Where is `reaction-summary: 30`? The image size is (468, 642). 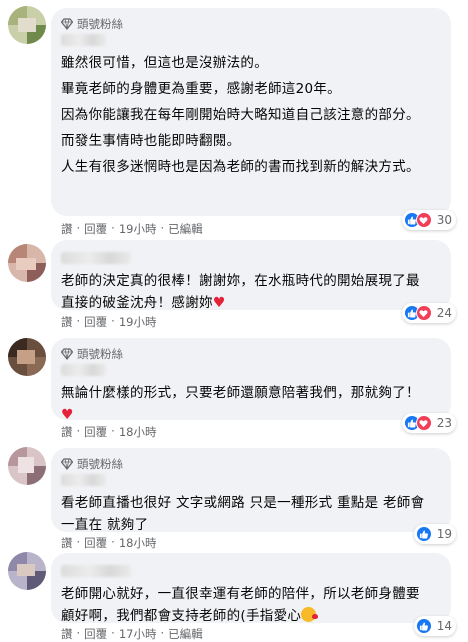 reaction-summary: 30 is located at coordinates (428, 220).